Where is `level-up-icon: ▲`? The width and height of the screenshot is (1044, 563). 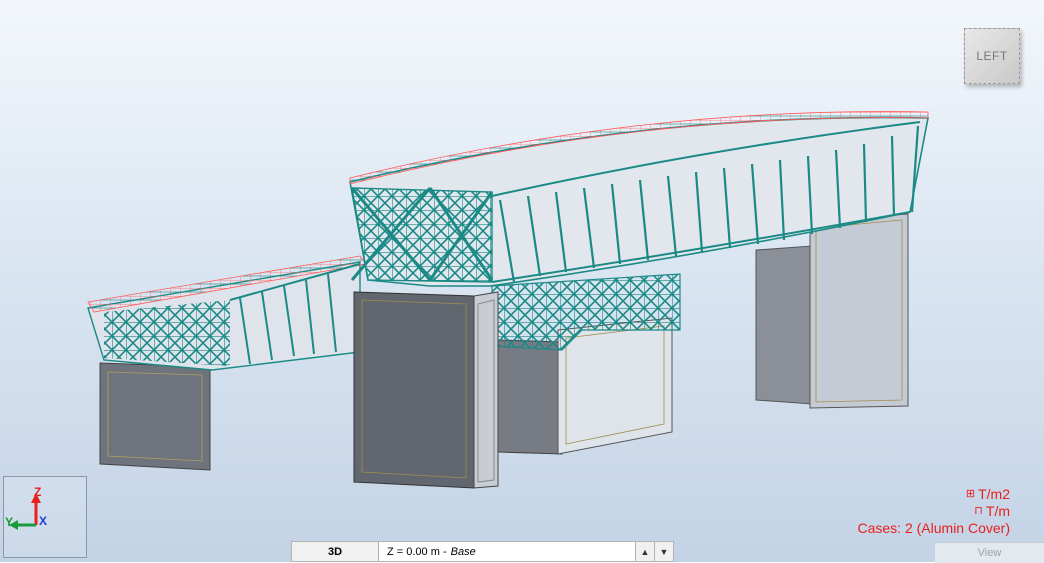
level-up-icon: ▲ is located at coordinates (644, 551).